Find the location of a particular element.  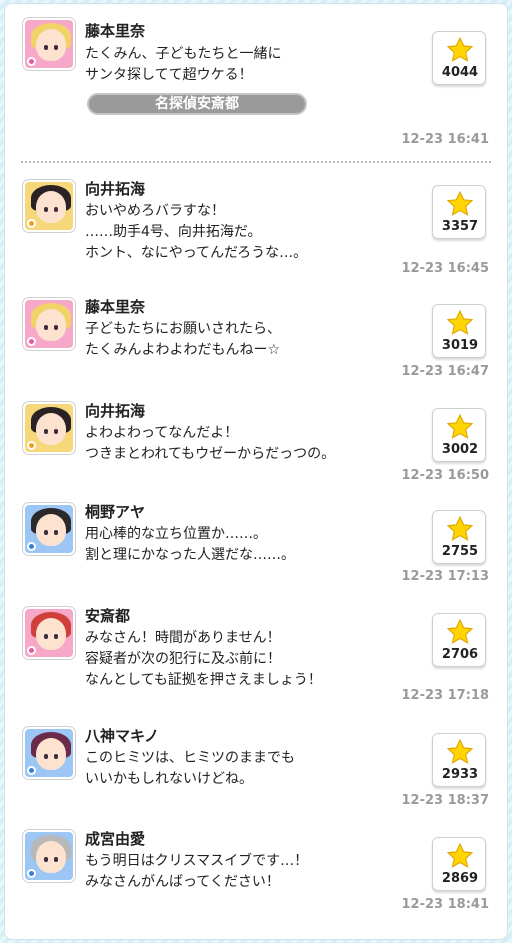

post-timestamp: 12-23 17:18 is located at coordinates (445, 695).